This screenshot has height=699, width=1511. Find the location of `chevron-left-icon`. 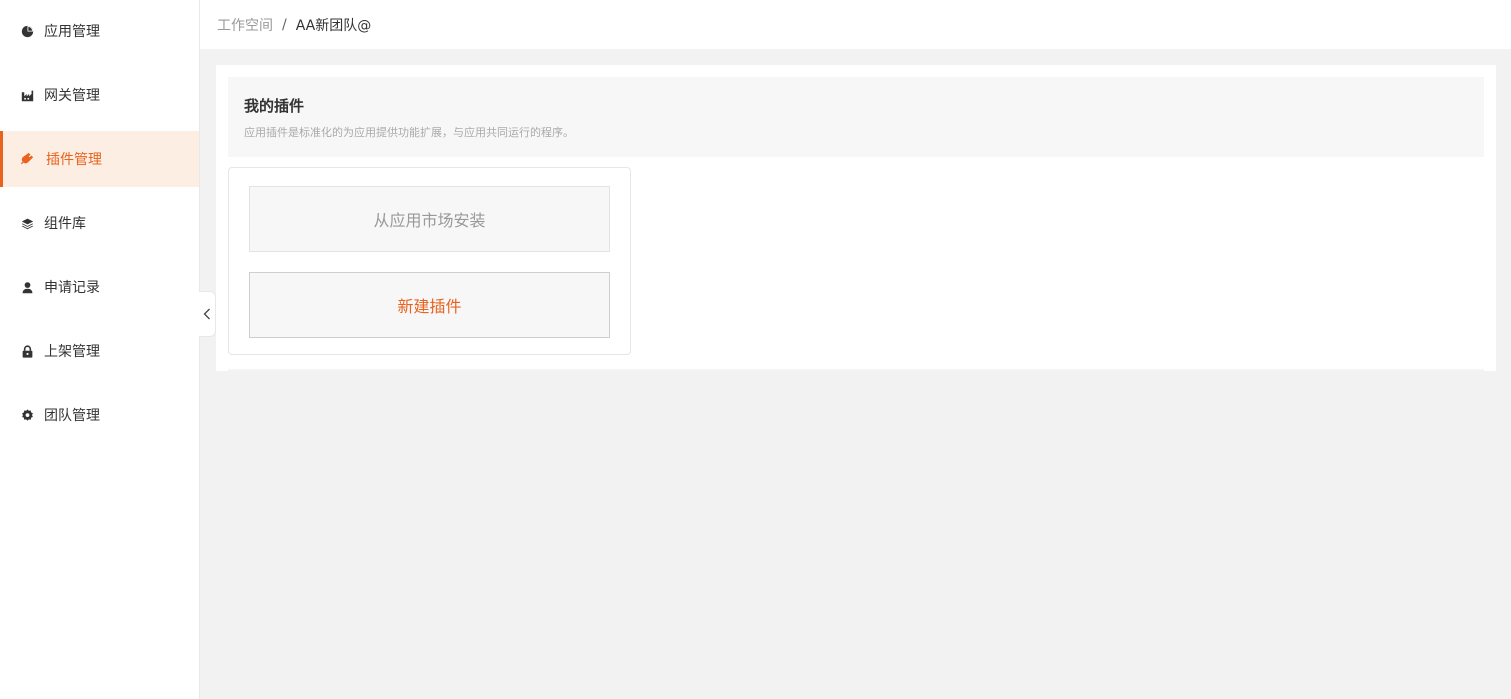

chevron-left-icon is located at coordinates (207, 314).